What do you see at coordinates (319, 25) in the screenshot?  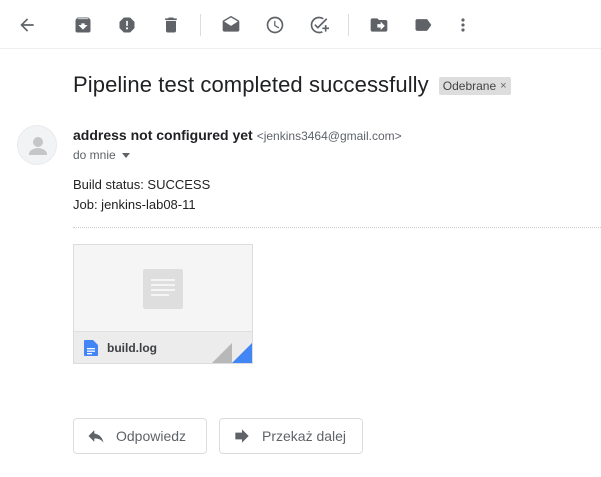 I see `add-task-icon` at bounding box center [319, 25].